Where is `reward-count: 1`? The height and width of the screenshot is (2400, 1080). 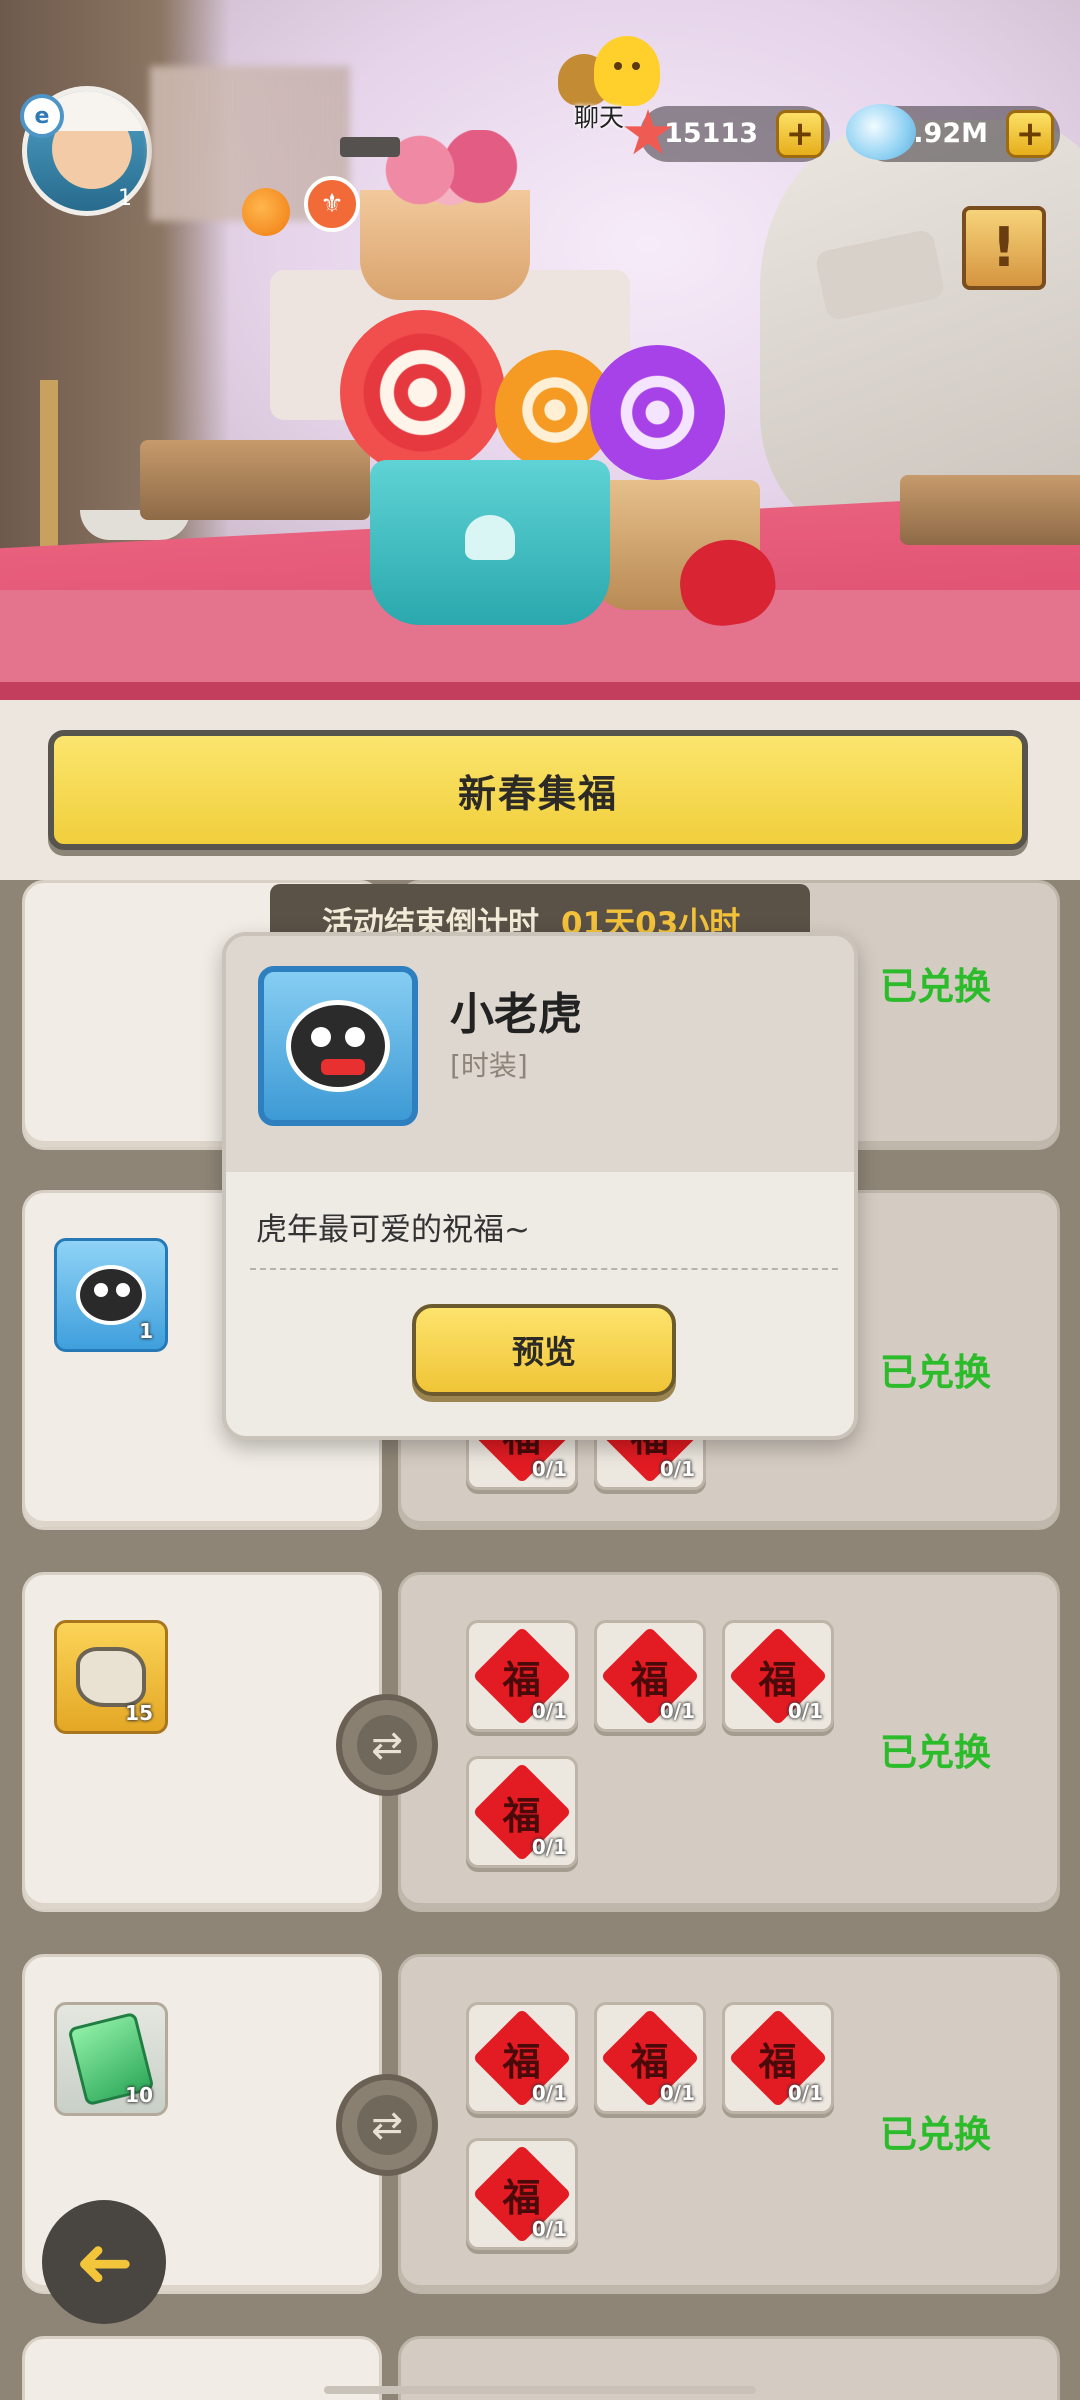
reward-count: 1 is located at coordinates (146, 1331).